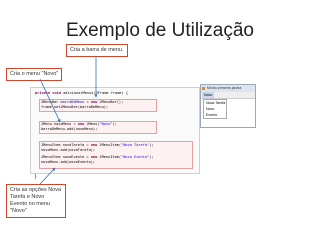 This screenshot has height=240, width=320. Describe the element at coordinates (50, 100) in the screenshot. I see `arrow-menu` at that location.